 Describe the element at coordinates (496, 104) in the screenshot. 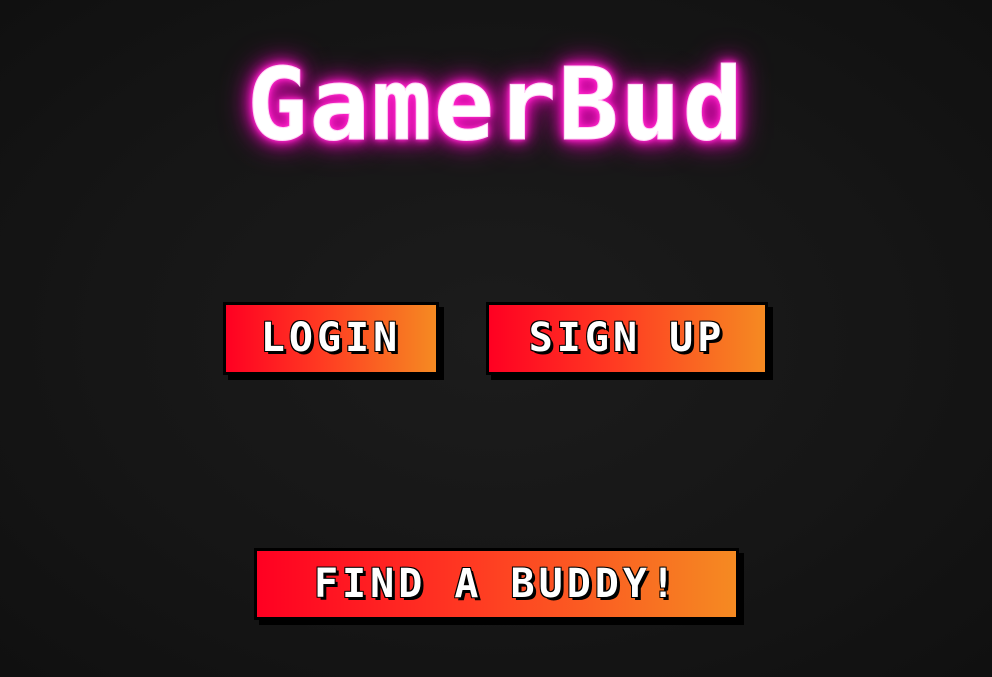

I see `app-title: GamerBud` at that location.